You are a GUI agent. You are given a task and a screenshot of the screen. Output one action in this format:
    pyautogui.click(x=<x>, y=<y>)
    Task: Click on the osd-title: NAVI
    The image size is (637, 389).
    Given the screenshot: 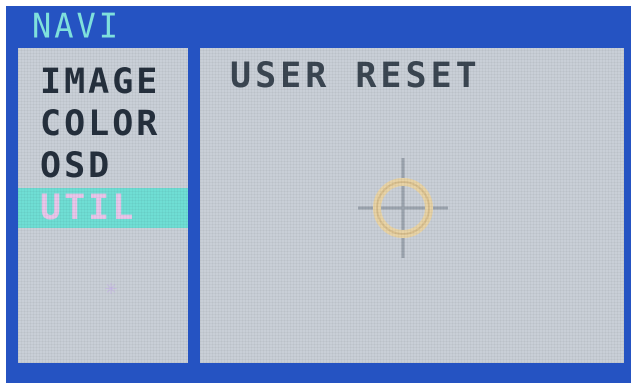 What is the action you would take?
    pyautogui.click(x=77, y=26)
    